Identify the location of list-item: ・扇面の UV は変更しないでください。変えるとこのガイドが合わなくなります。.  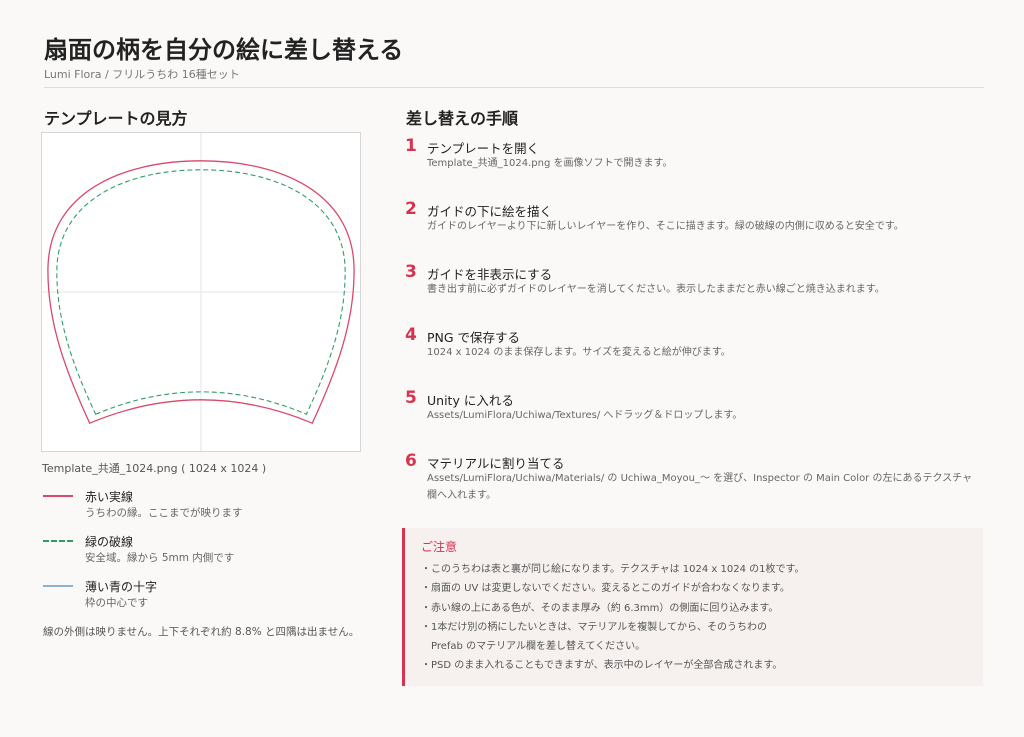
(605, 589).